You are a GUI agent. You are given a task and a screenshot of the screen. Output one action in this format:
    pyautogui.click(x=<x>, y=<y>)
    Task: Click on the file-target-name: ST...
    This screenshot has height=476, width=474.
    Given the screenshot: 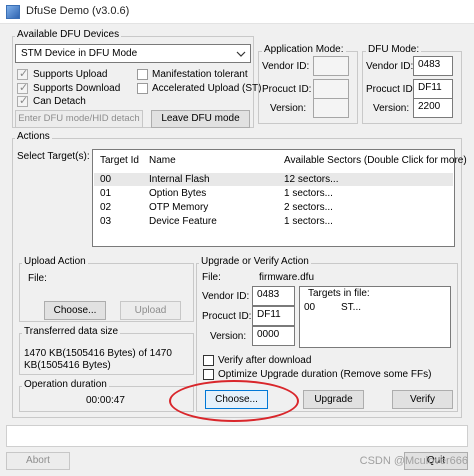 What is the action you would take?
    pyautogui.click(x=351, y=307)
    